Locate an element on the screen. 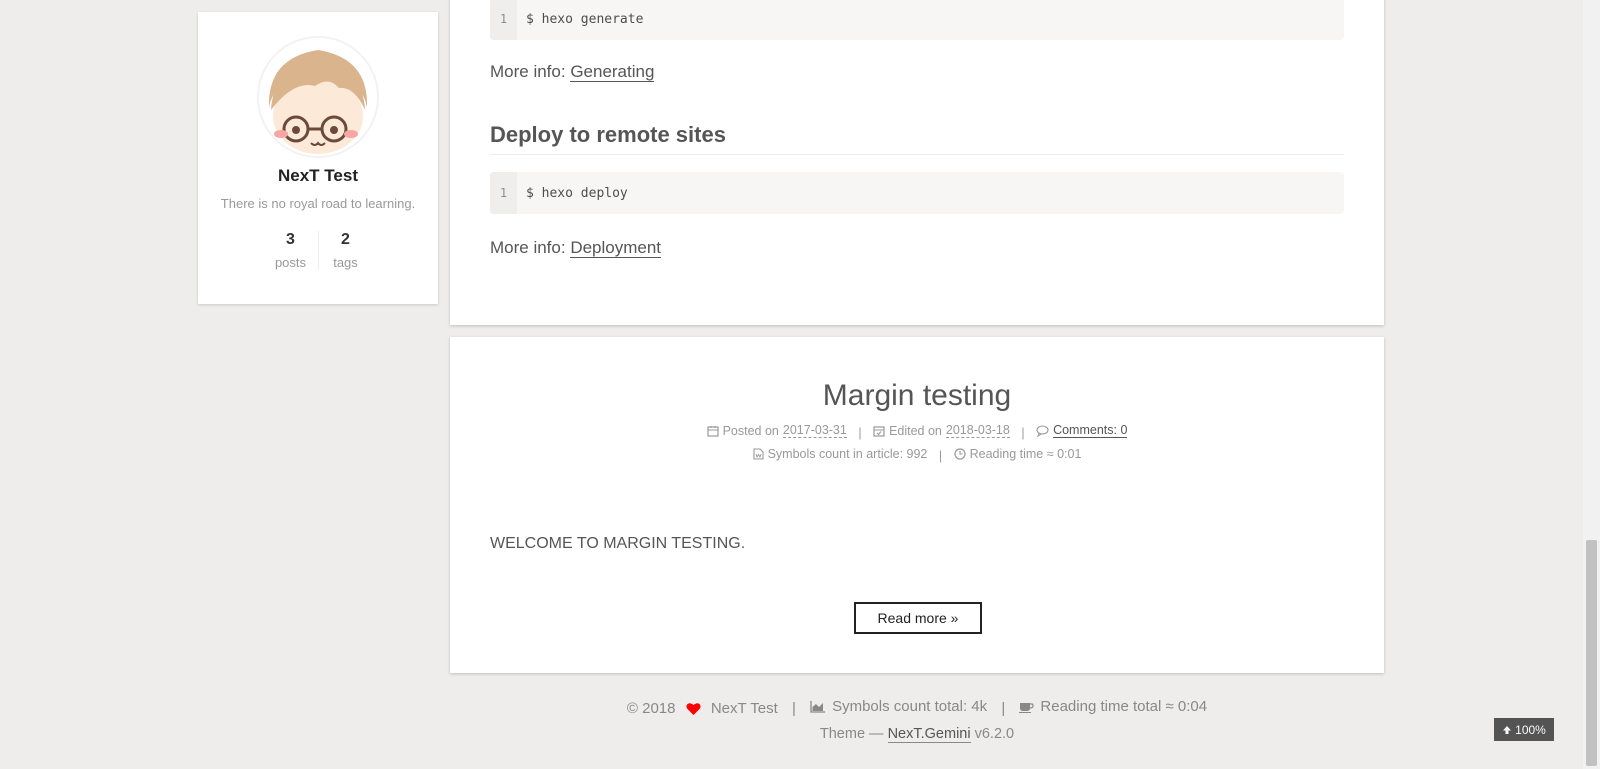  back-to-top-button: 100% is located at coordinates (1524, 729).